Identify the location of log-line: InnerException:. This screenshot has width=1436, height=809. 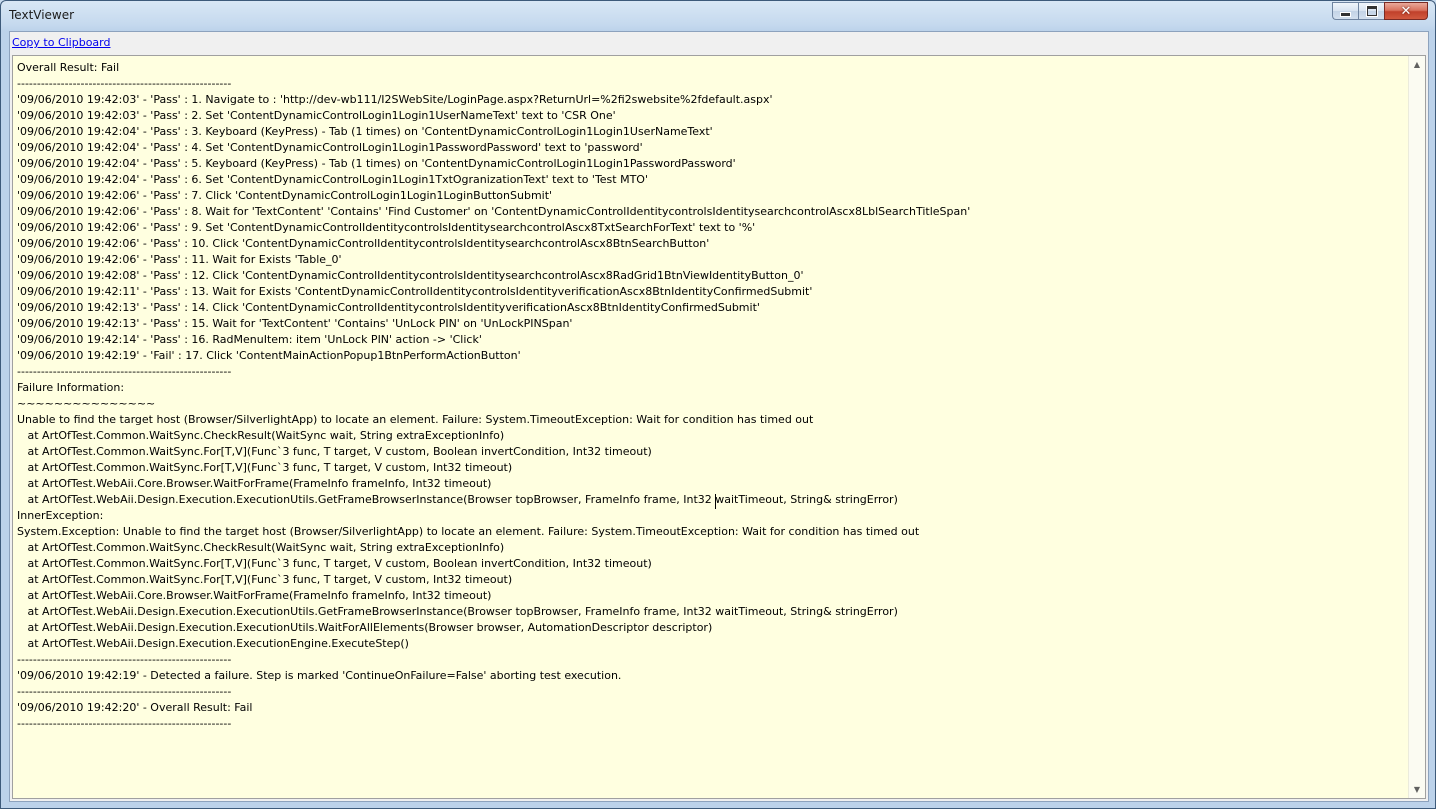
(60, 515).